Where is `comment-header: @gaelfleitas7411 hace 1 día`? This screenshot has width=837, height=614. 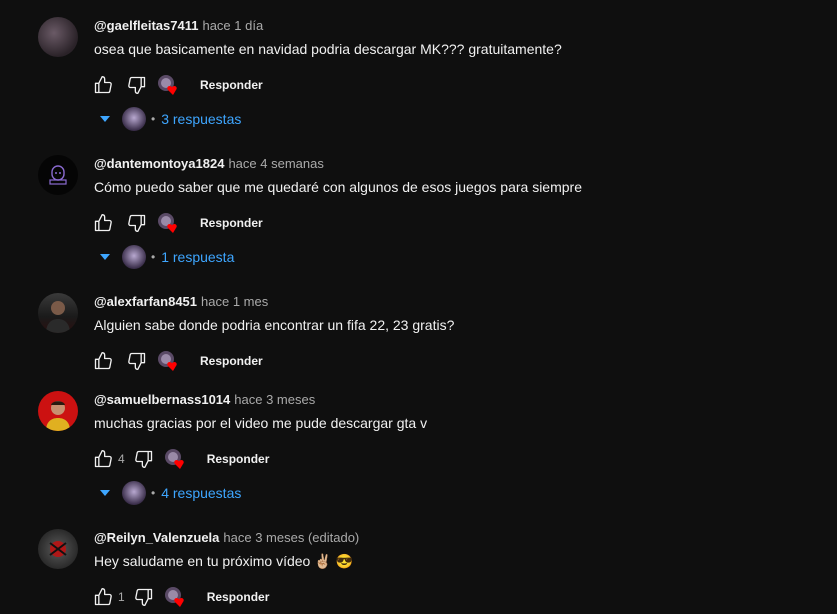 comment-header: @gaelfleitas7411 hace 1 día is located at coordinates (178, 26).